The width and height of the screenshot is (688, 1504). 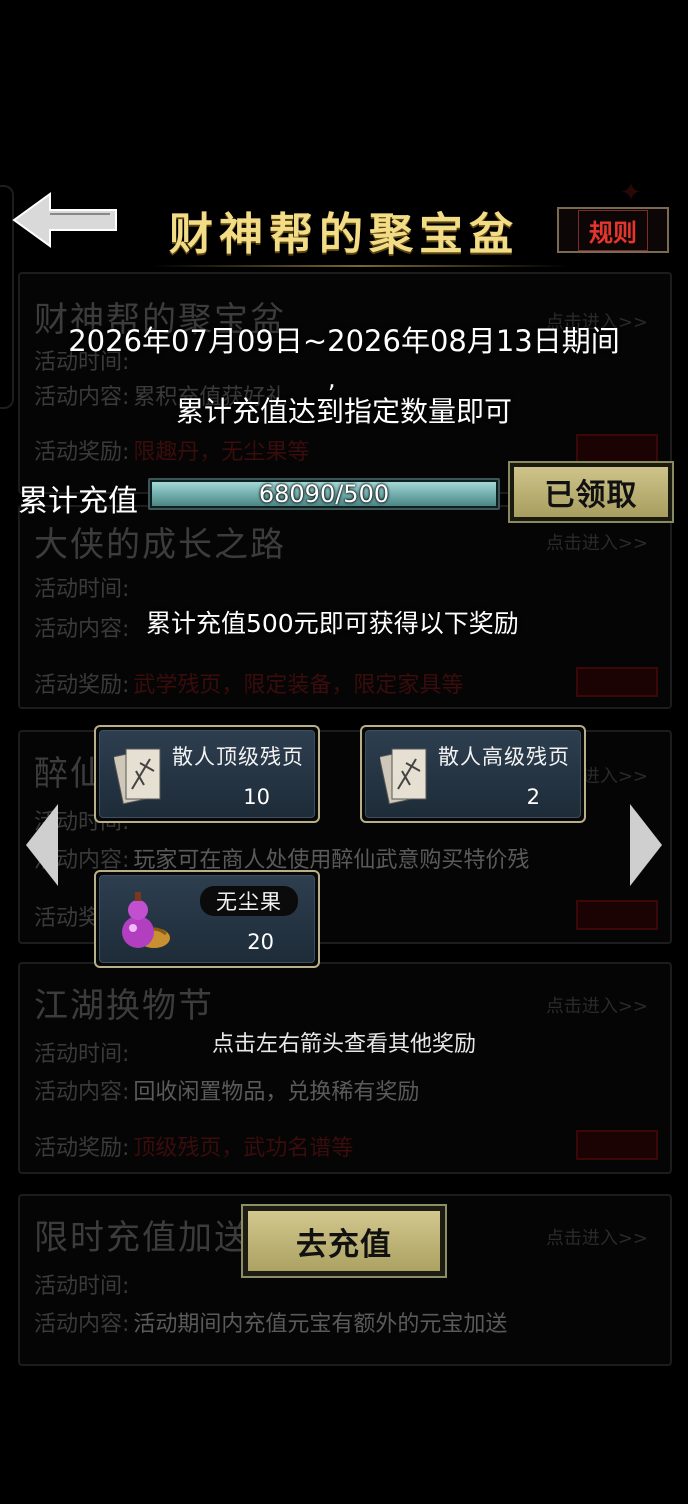 I want to click on progress-value: 68090/500, so click(x=324, y=494).